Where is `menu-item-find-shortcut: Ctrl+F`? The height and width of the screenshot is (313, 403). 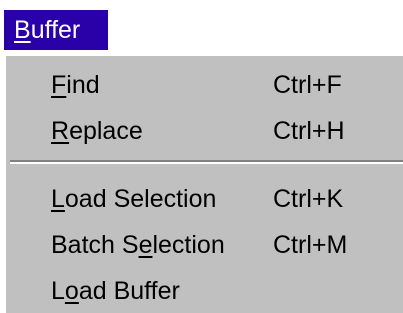 menu-item-find-shortcut: Ctrl+F is located at coordinates (307, 85).